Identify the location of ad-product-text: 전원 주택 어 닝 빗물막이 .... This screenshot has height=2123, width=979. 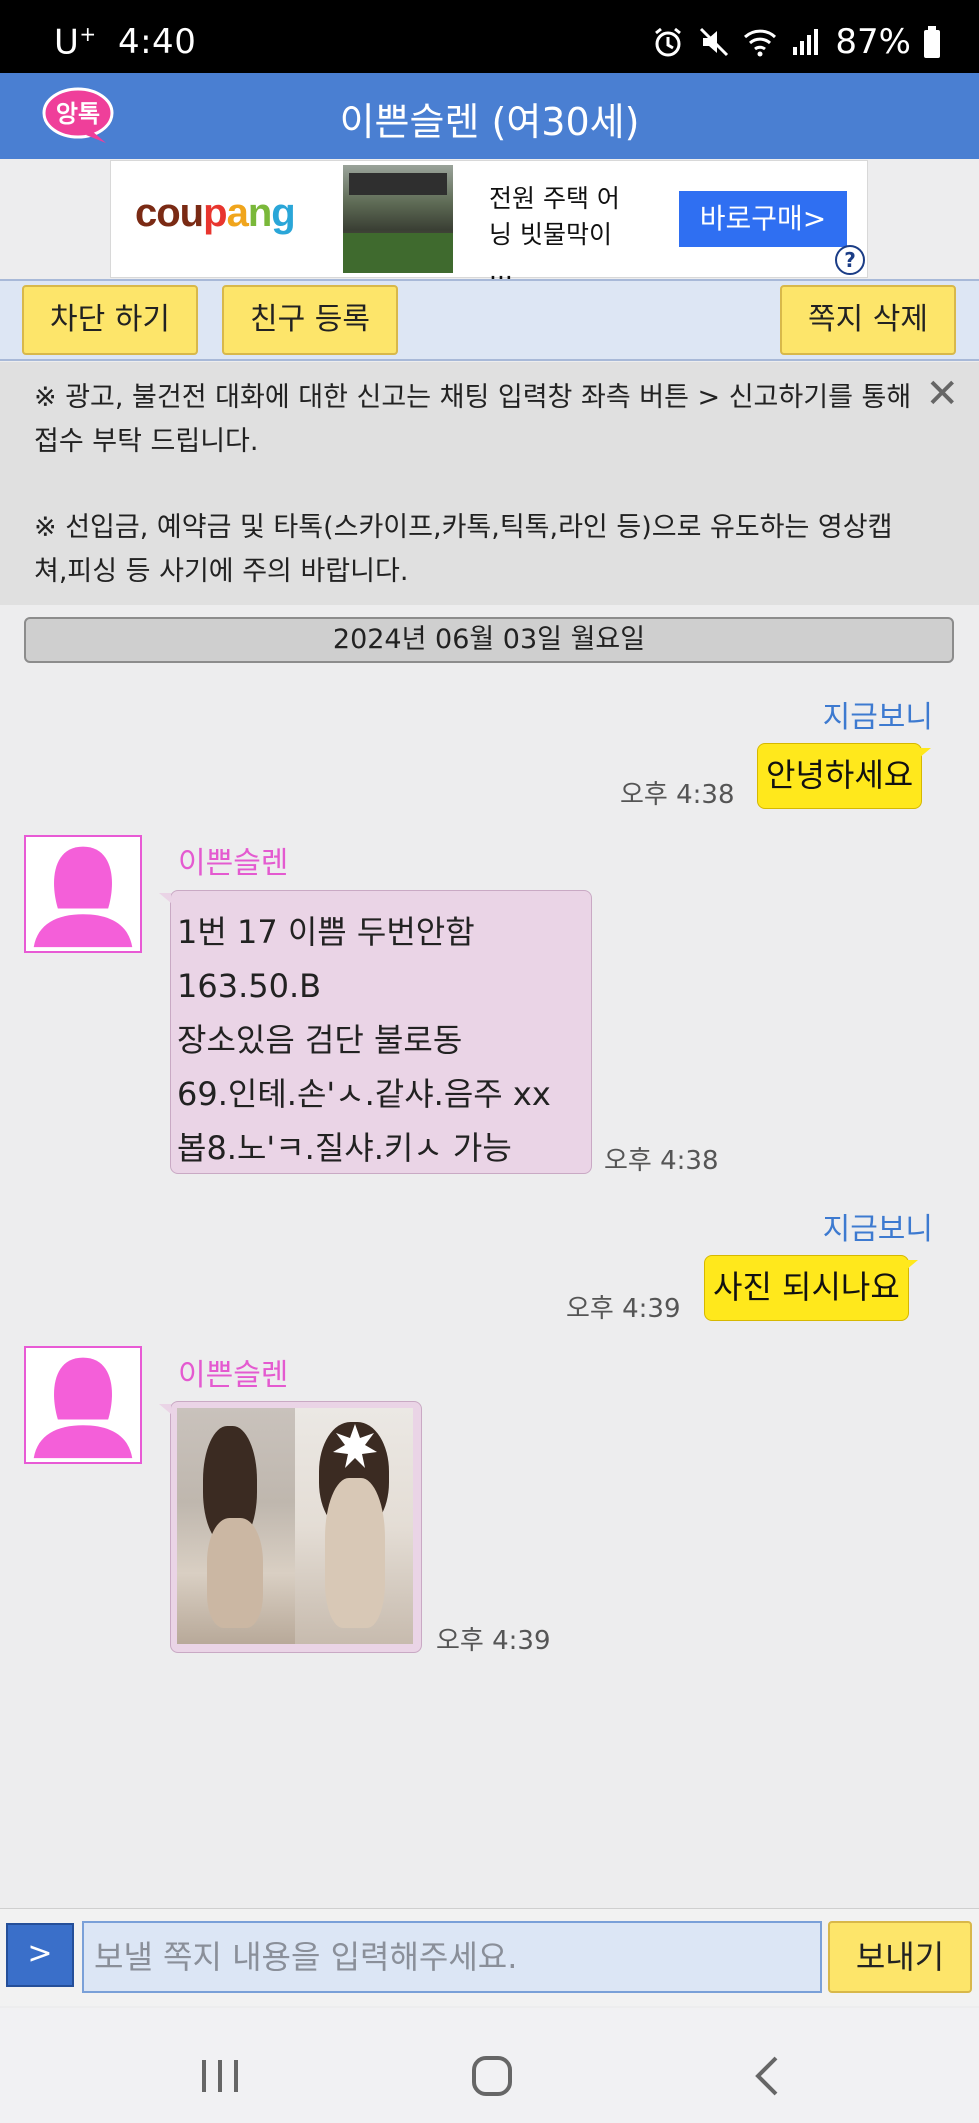
(559, 235).